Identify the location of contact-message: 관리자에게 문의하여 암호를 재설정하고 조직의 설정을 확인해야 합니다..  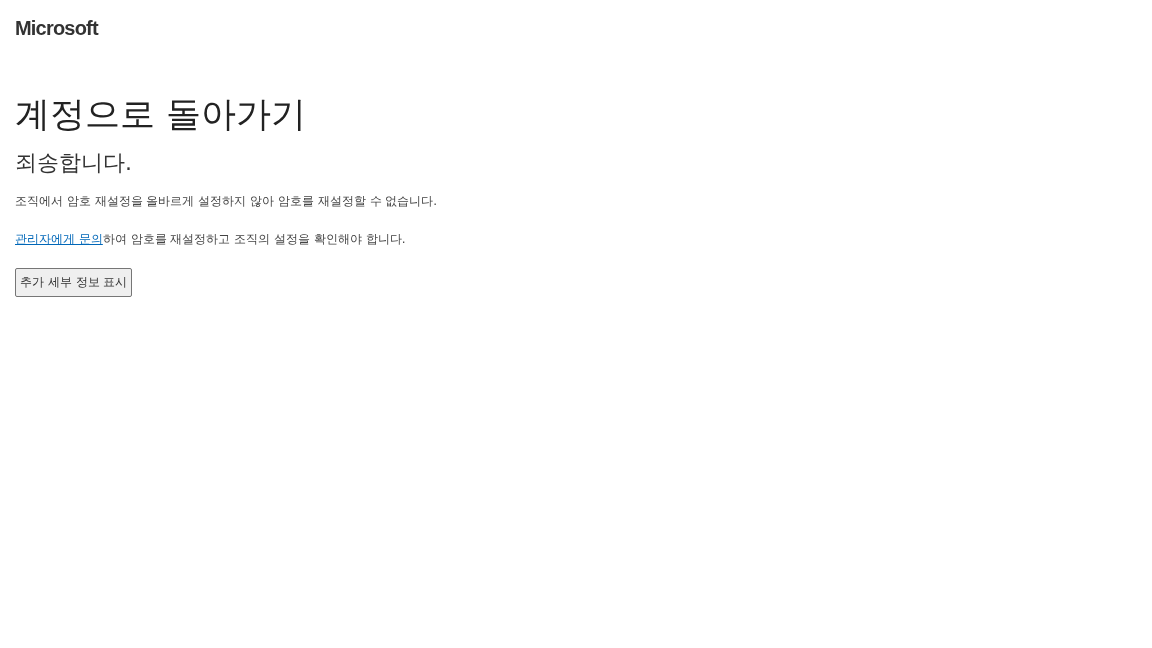
(210, 239).